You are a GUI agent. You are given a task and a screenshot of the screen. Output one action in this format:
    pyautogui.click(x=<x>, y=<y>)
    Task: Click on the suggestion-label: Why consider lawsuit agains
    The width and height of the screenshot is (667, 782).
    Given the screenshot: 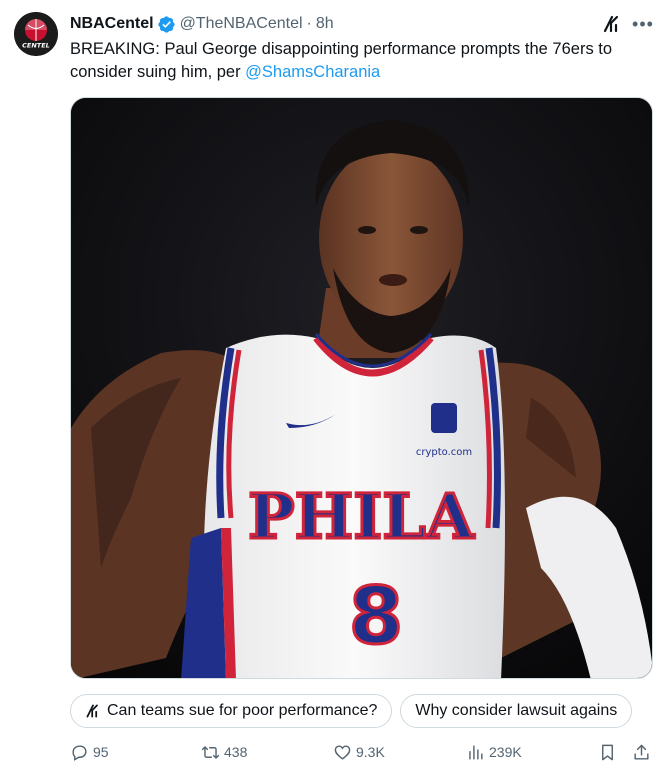 What is the action you would take?
    pyautogui.click(x=516, y=710)
    